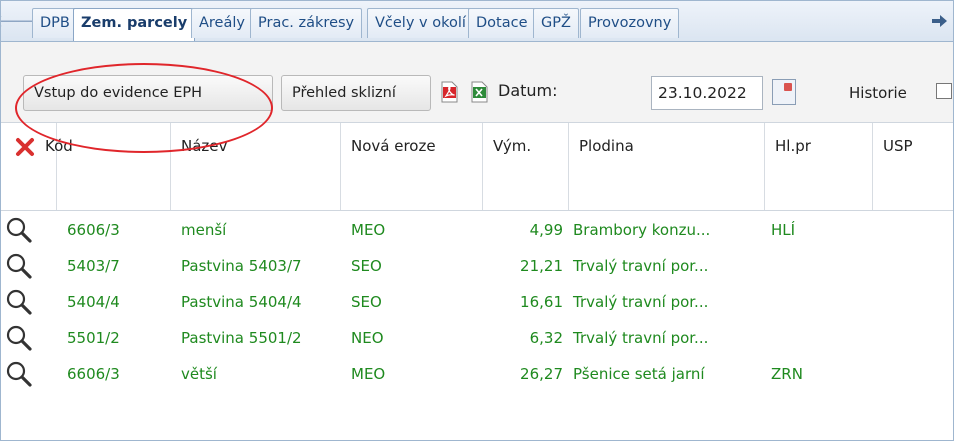  I want to click on cell-nazev: Pastvina 5403/7, so click(241, 266).